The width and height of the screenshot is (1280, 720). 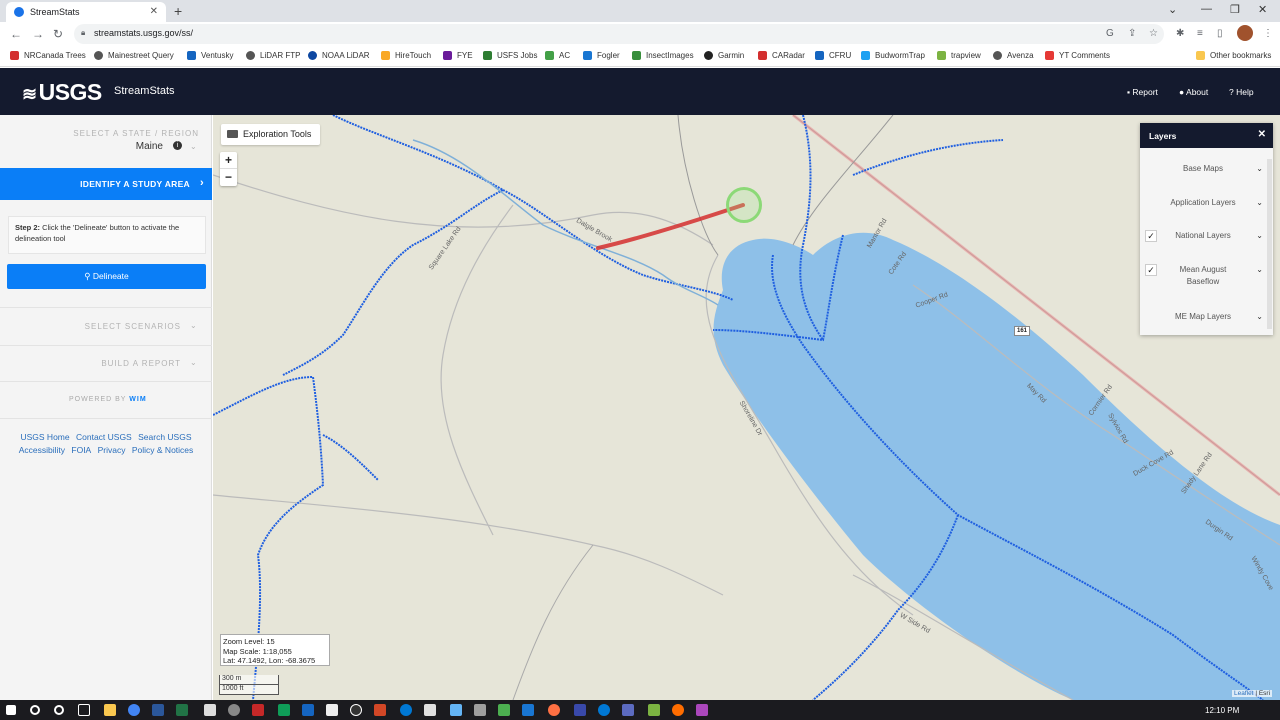 I want to click on help-link: ? Help, so click(x=1241, y=92).